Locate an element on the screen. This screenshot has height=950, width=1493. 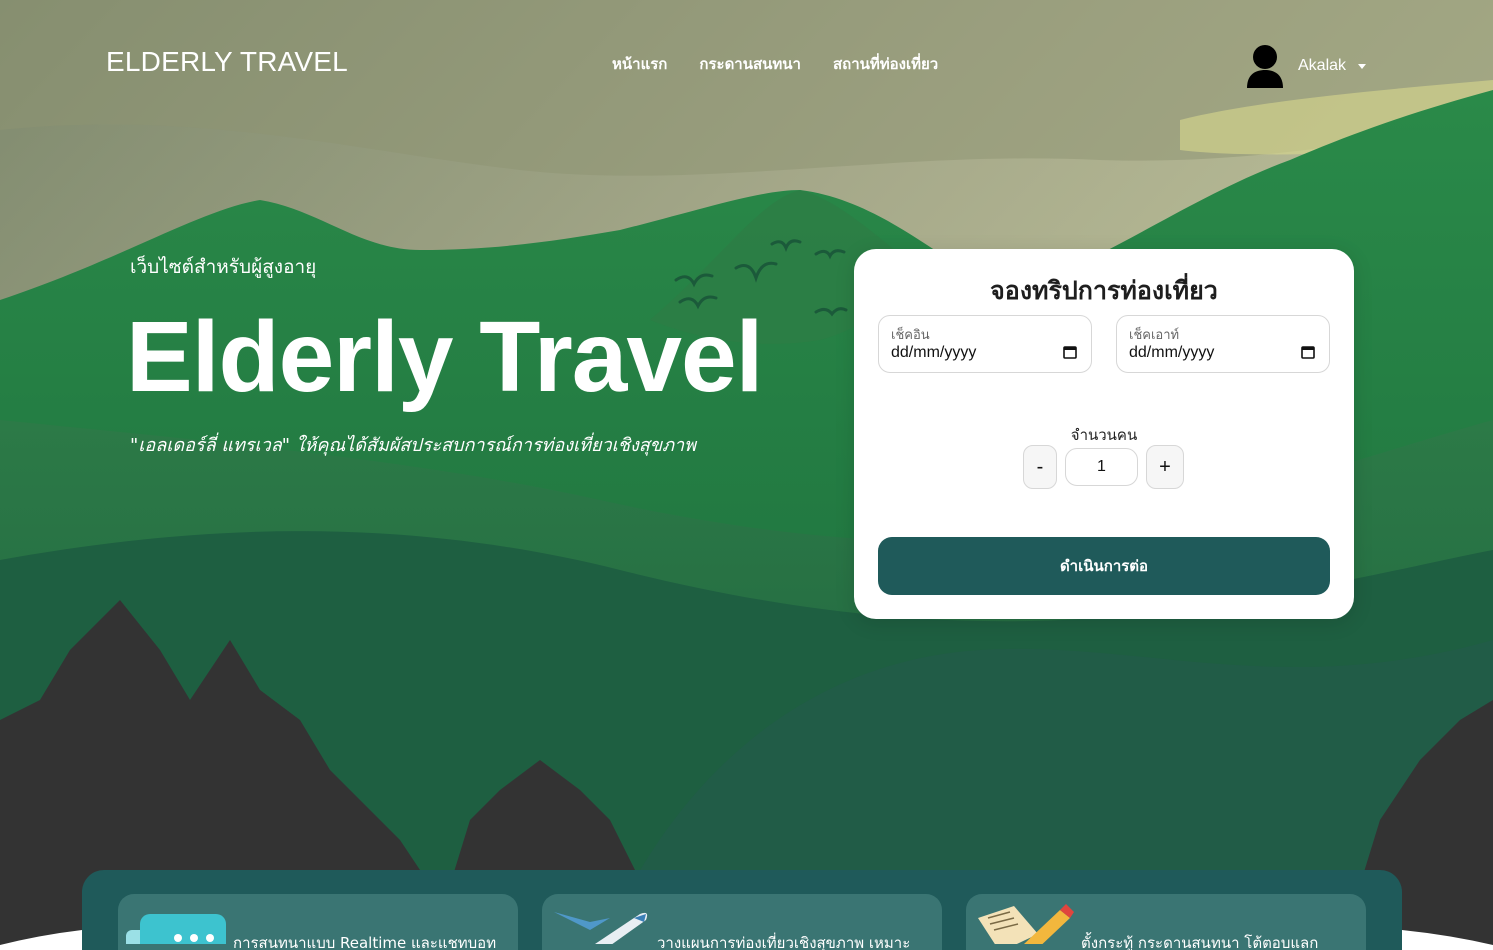
nav-link-places: สถานที่ท่องเที่ยว is located at coordinates (885, 64).